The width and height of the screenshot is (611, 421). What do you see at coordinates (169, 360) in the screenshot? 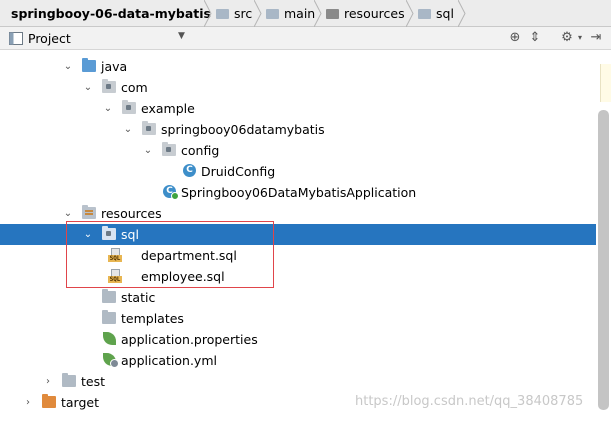
I see `tree-row-label: application.yml` at bounding box center [169, 360].